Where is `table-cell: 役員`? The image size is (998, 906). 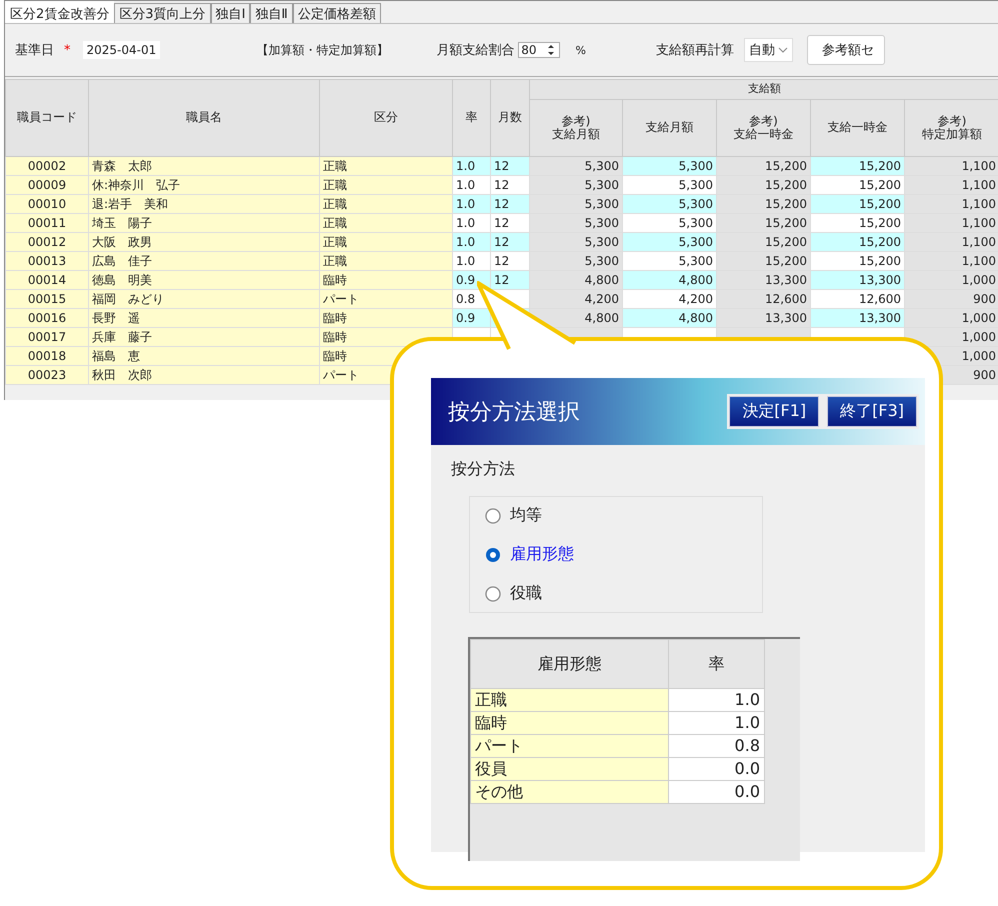
table-cell: 役員 is located at coordinates (569, 769).